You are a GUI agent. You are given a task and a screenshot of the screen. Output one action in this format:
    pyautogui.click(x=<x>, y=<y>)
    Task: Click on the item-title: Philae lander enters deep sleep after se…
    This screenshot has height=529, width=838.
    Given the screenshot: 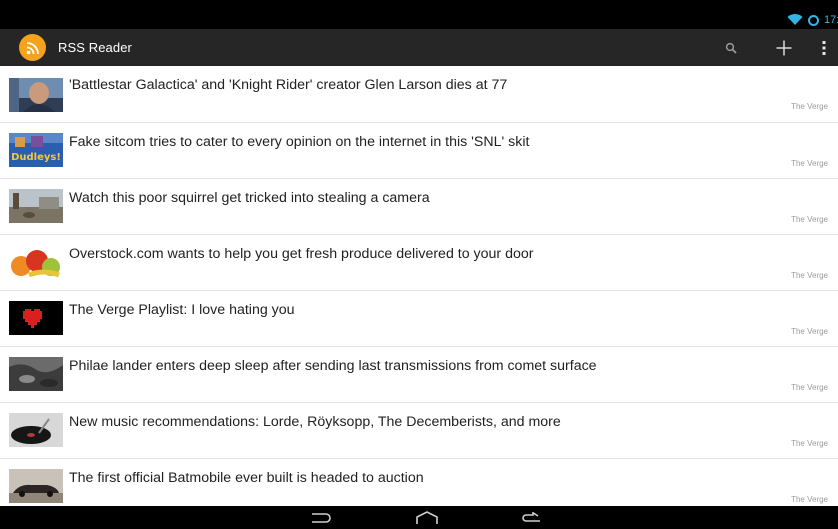 What is the action you would take?
    pyautogui.click(x=333, y=366)
    